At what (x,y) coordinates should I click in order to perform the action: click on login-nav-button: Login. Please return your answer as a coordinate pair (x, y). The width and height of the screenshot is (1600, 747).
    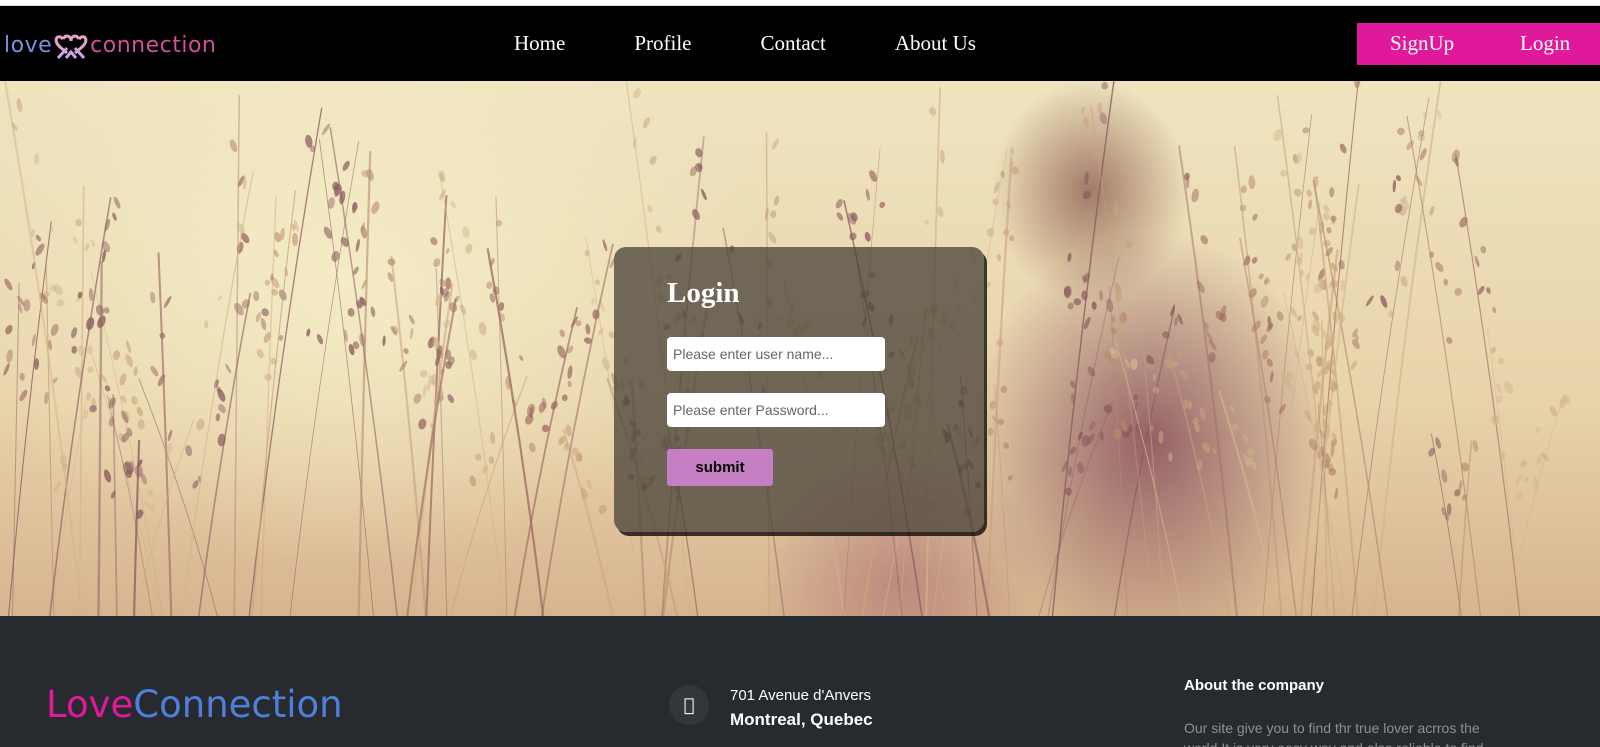
    Looking at the image, I should click on (1545, 43).